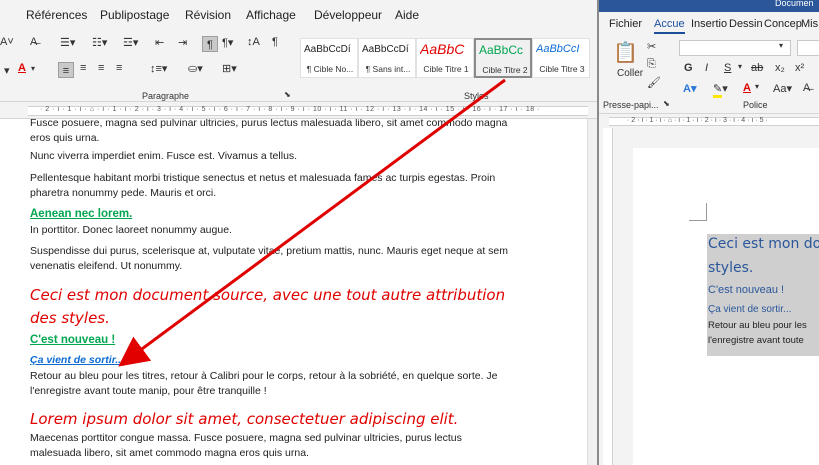 The image size is (819, 465). What do you see at coordinates (275, 42) in the screenshot?
I see `show-formatting-marks-icon: ¶` at bounding box center [275, 42].